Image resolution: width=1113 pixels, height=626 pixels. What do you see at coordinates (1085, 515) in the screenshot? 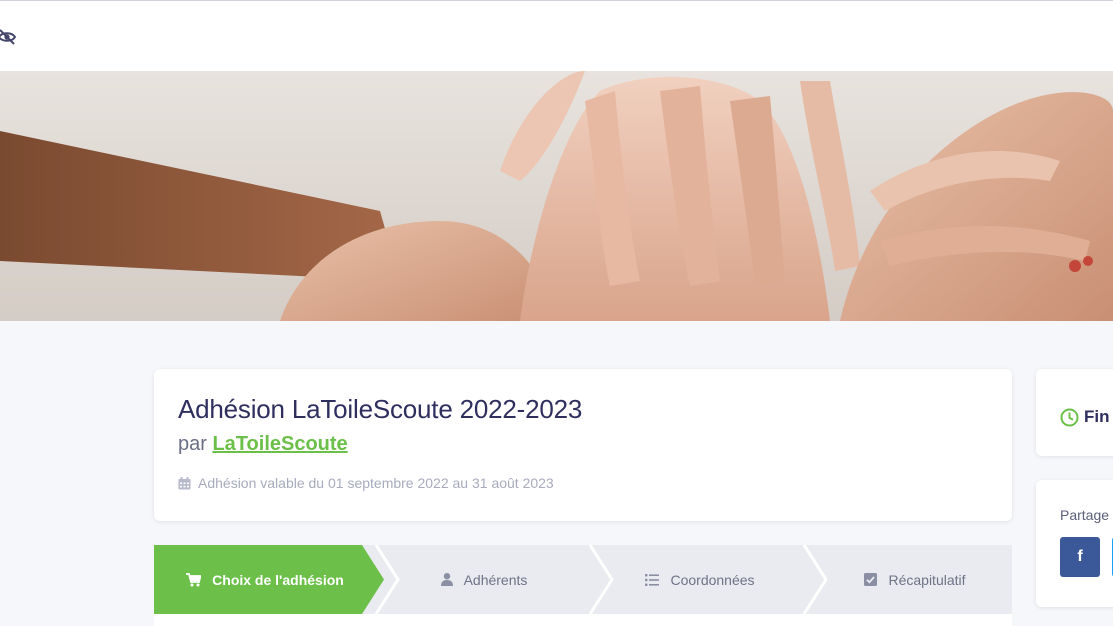
I see `share-label: Partage` at bounding box center [1085, 515].